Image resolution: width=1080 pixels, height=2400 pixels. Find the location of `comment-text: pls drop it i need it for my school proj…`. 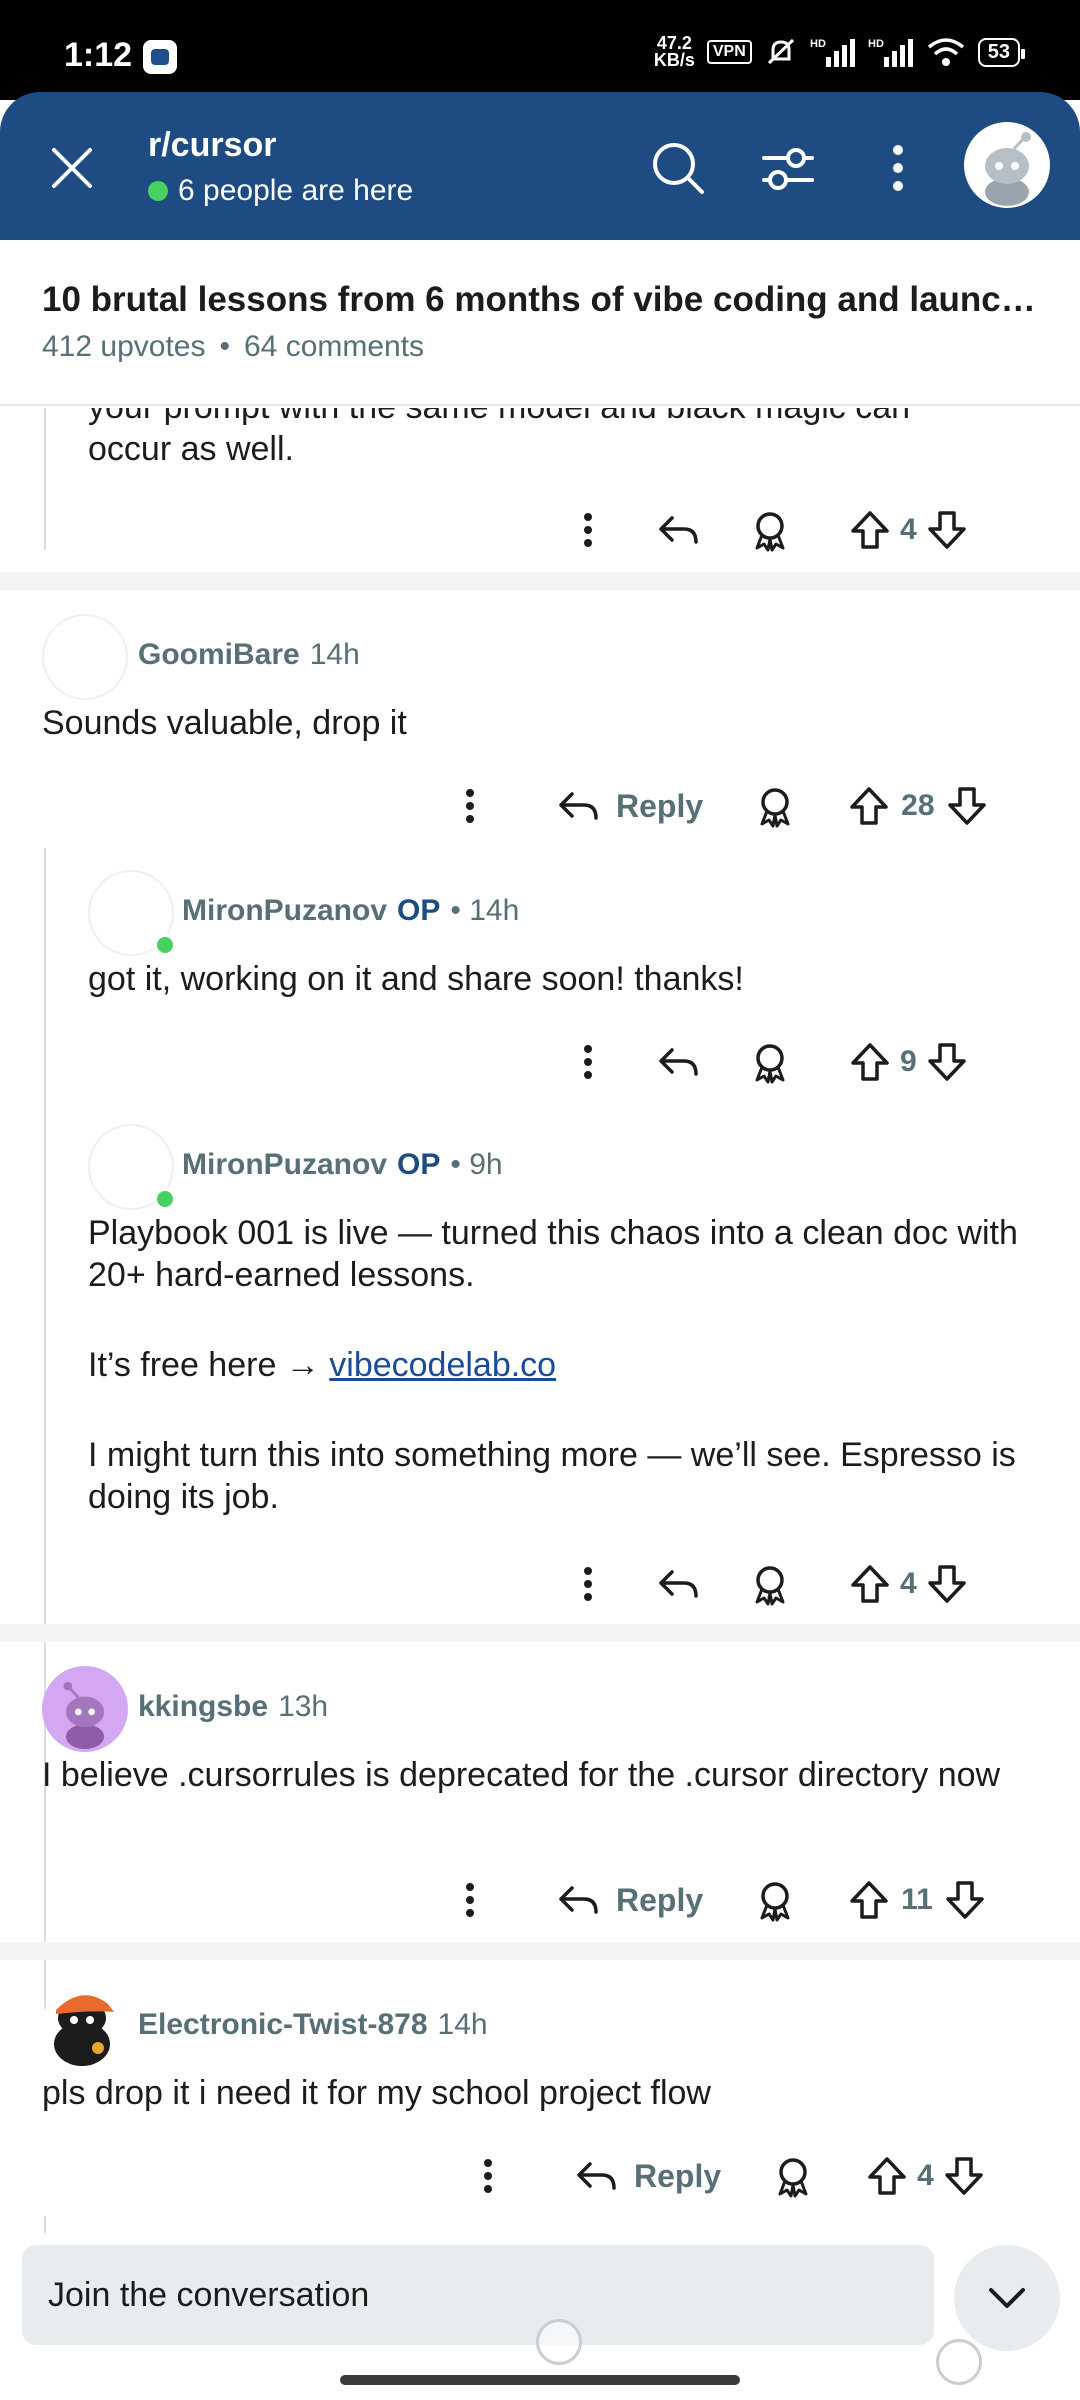

comment-text: pls drop it i need it for my school proj… is located at coordinates (376, 2093).